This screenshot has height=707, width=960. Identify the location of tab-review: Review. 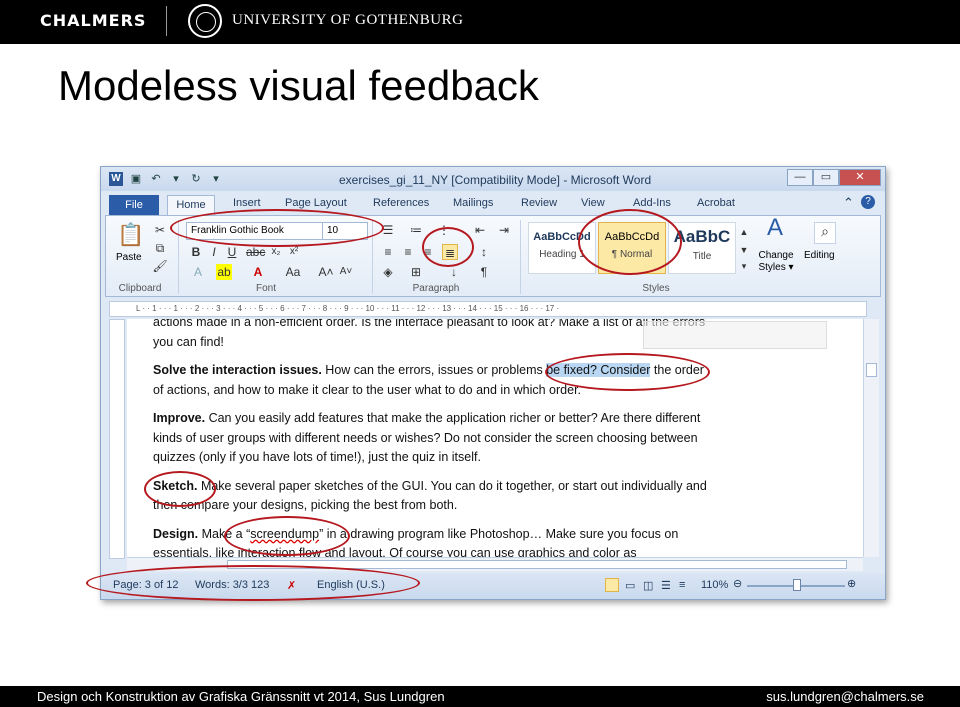
(539, 203).